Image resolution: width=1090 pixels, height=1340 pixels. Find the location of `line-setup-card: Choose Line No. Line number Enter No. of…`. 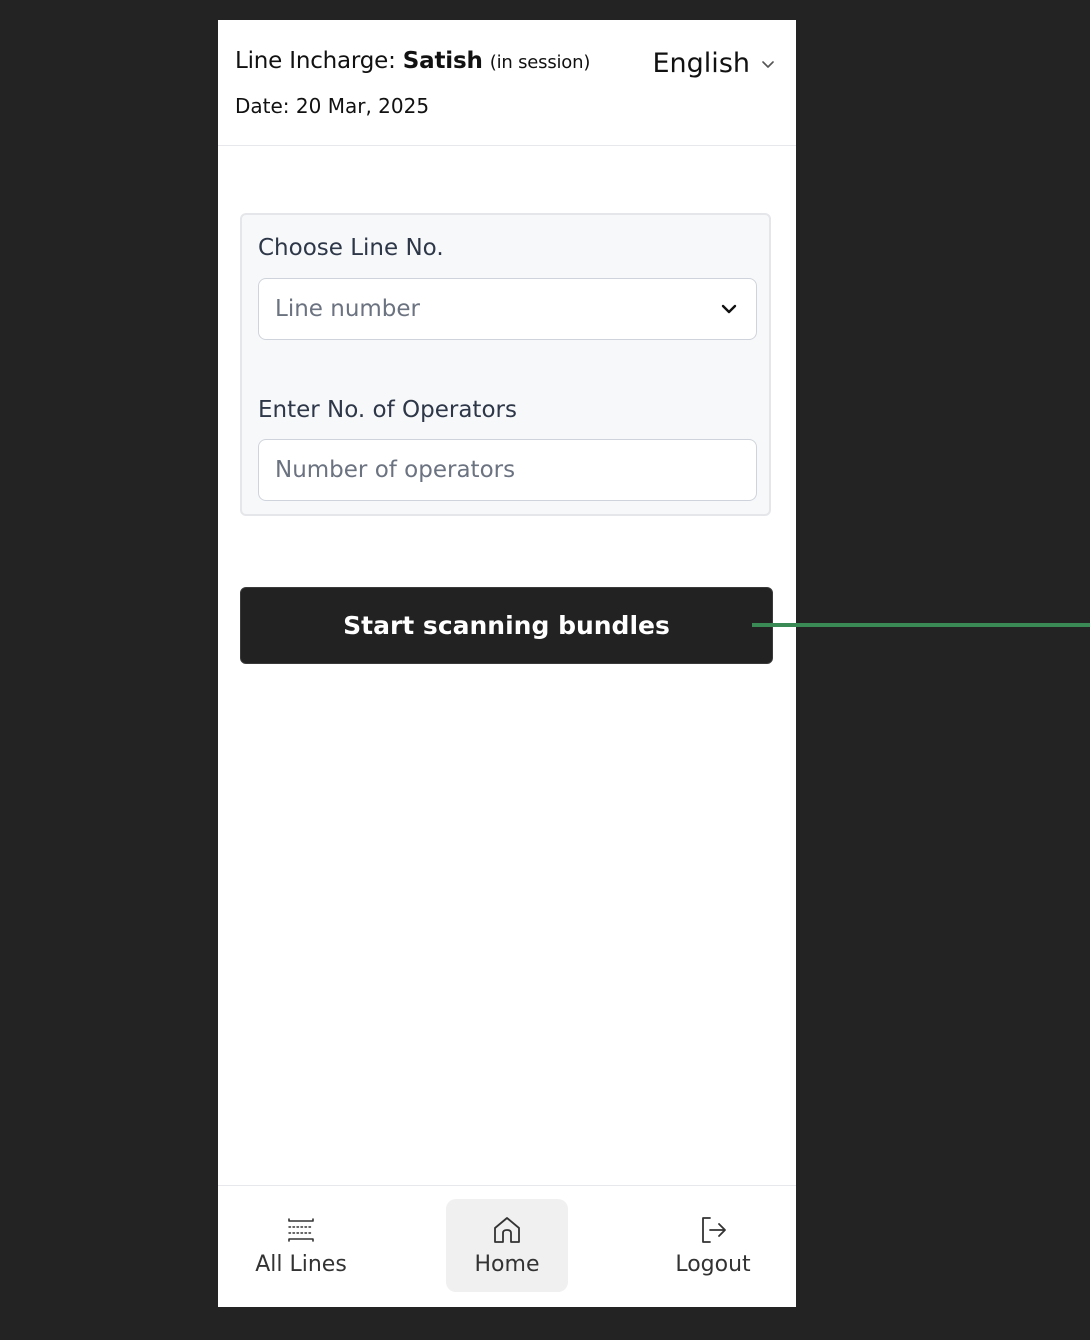

line-setup-card: Choose Line No. Line number Enter No. of… is located at coordinates (505, 364).